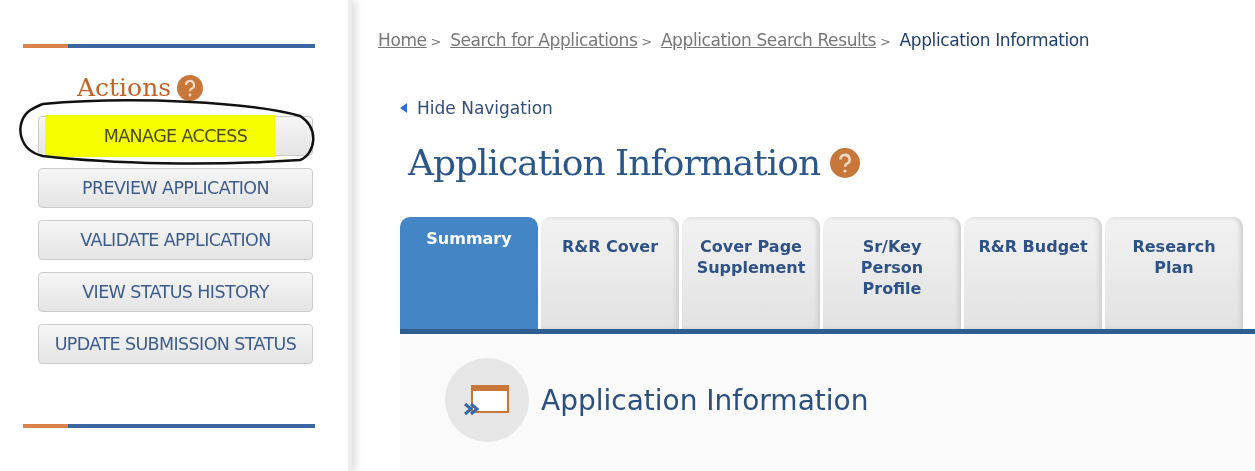 Image resolution: width=1255 pixels, height=471 pixels. What do you see at coordinates (892, 273) in the screenshot?
I see `tab: Sr/Key Person Profile` at bounding box center [892, 273].